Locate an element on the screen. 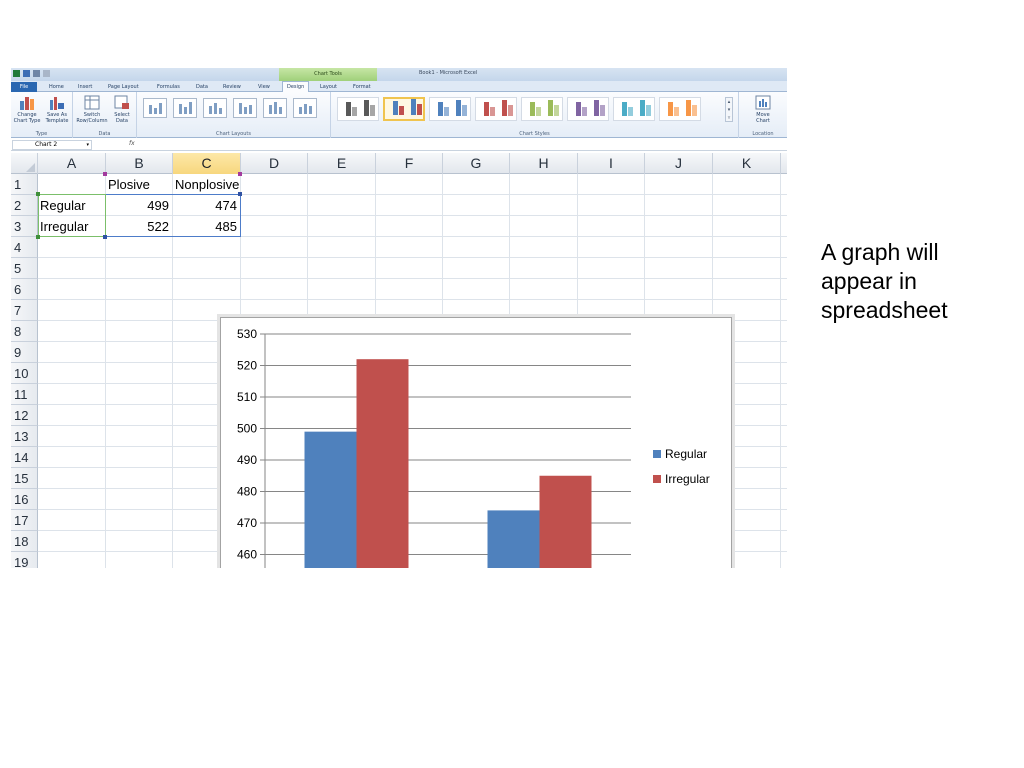 This screenshot has height=768, width=1024. row-header-9: 9 is located at coordinates (24, 352).